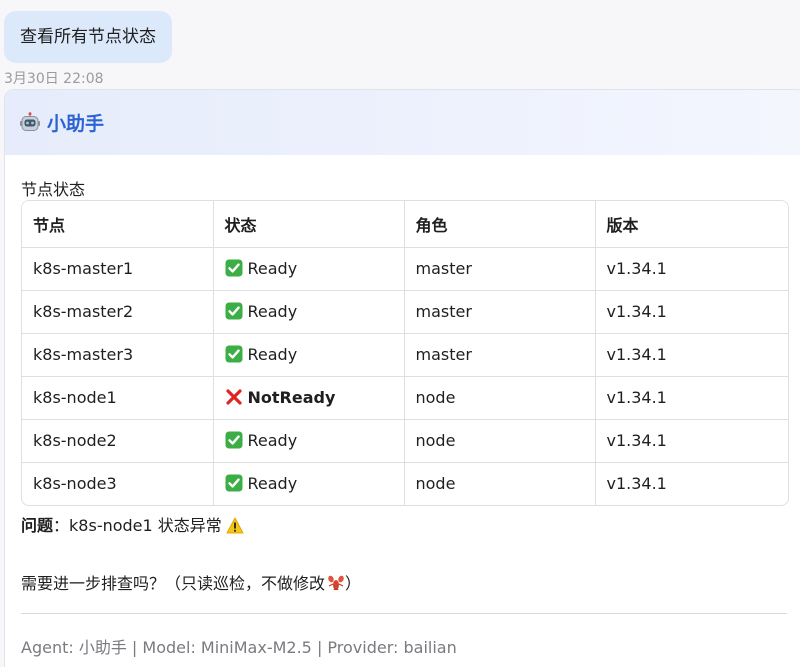 Image resolution: width=800 pixels, height=667 pixels. What do you see at coordinates (118, 224) in the screenshot?
I see `column-header-node: 节点` at bounding box center [118, 224].